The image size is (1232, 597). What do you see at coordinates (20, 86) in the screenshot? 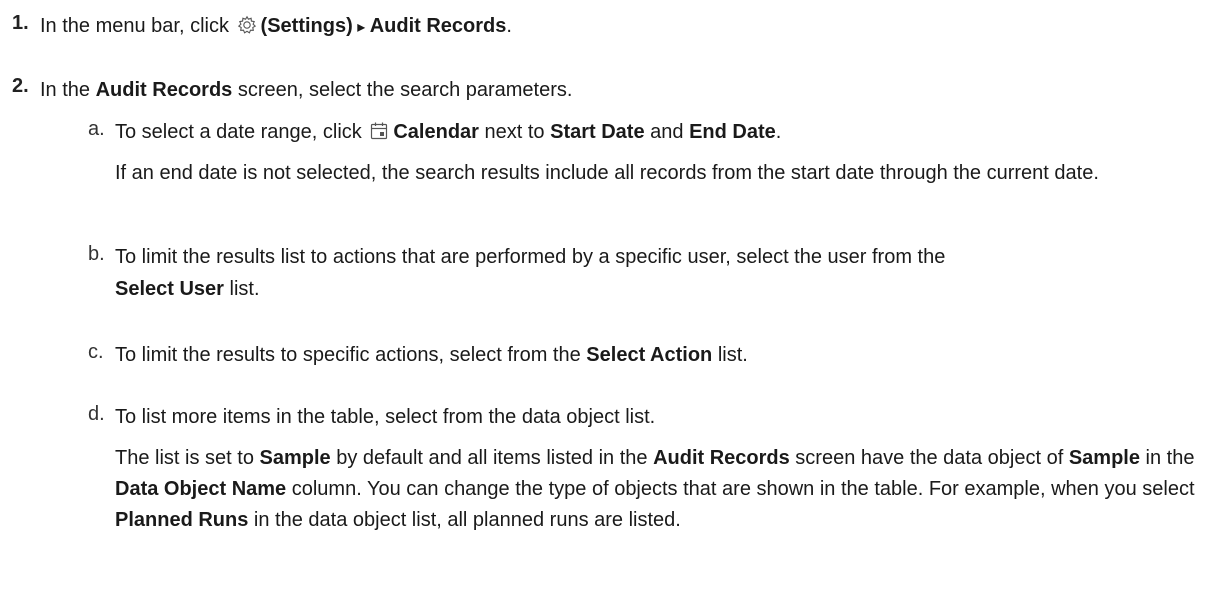
I see `step-number: 2.` at bounding box center [20, 86].